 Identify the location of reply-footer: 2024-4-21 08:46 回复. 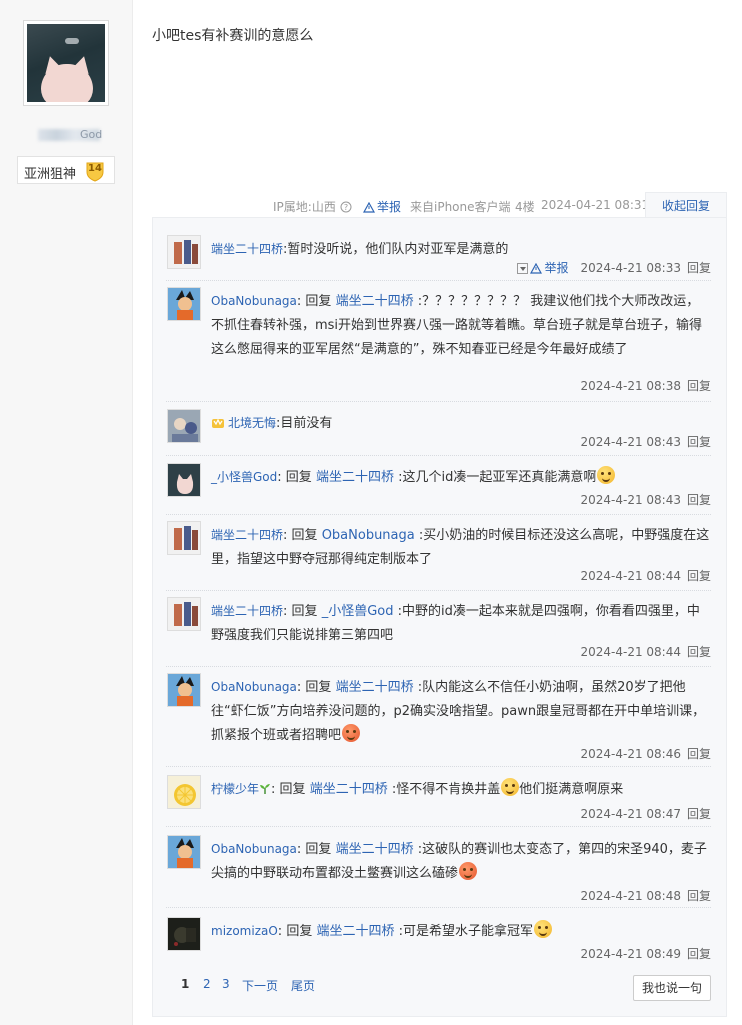
(645, 753).